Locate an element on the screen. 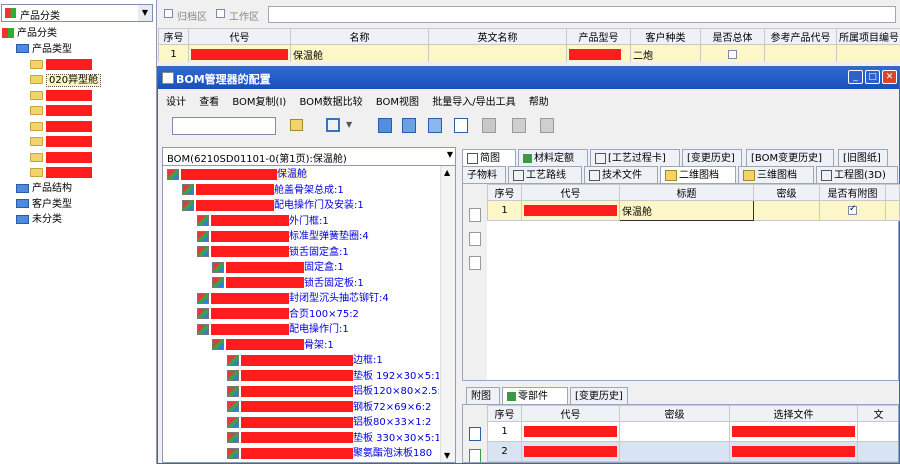 The height and width of the screenshot is (464, 900). col-ref-code: 参考产品代号 is located at coordinates (800, 36).